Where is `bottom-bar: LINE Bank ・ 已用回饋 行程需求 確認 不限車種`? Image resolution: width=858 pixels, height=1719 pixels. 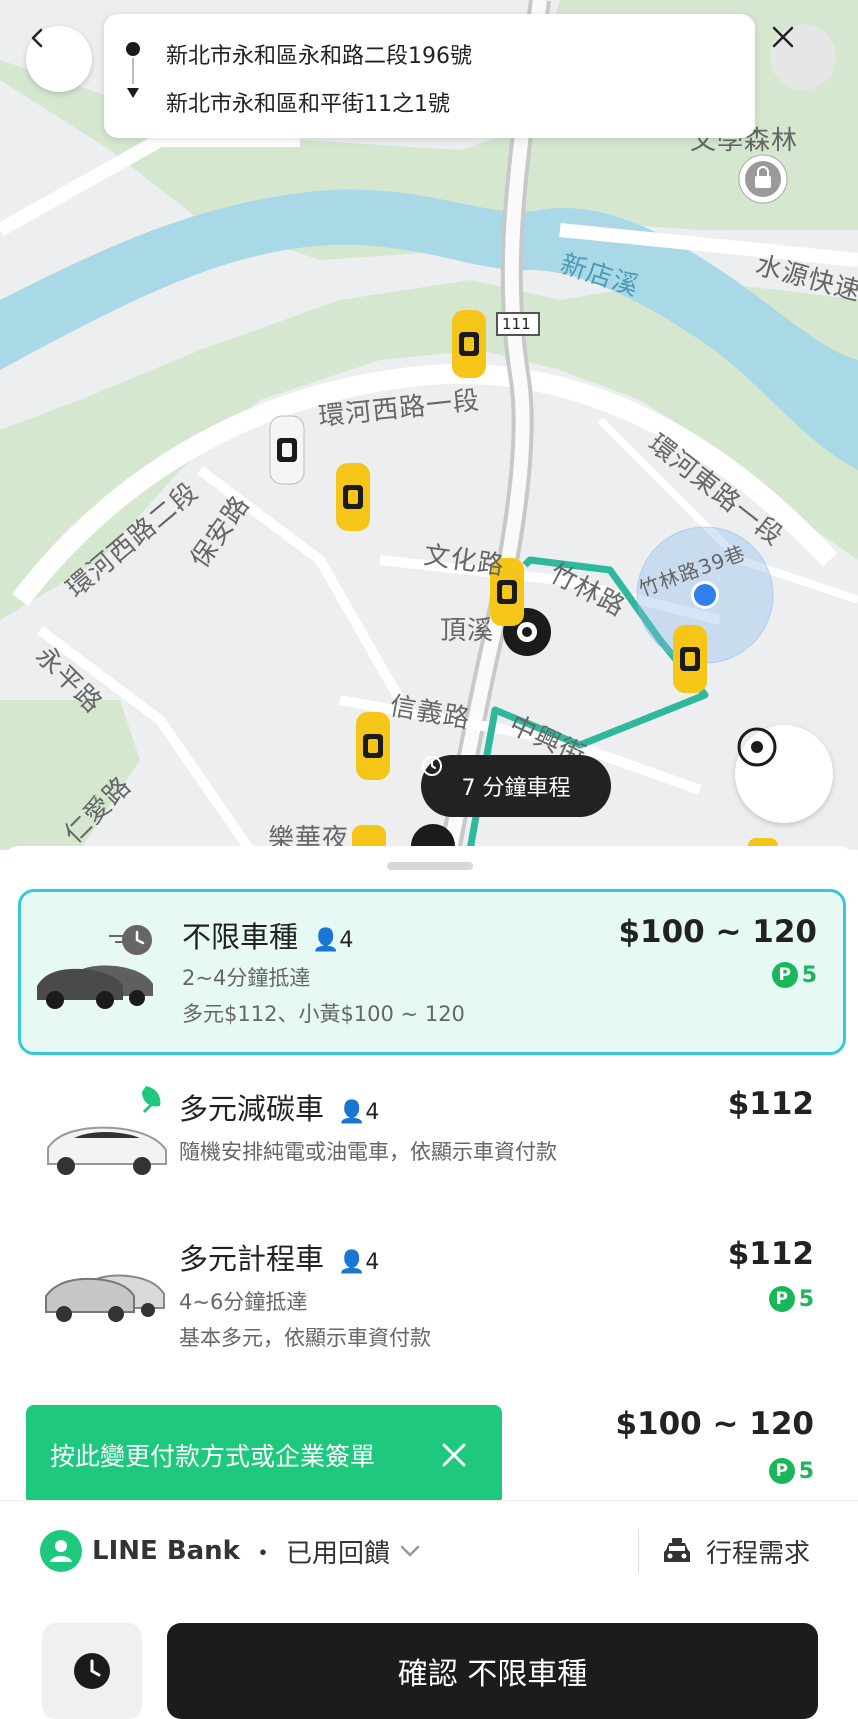 bottom-bar: LINE Bank ・ 已用回饋 行程需求 確認 不限車種 is located at coordinates (429, 1609).